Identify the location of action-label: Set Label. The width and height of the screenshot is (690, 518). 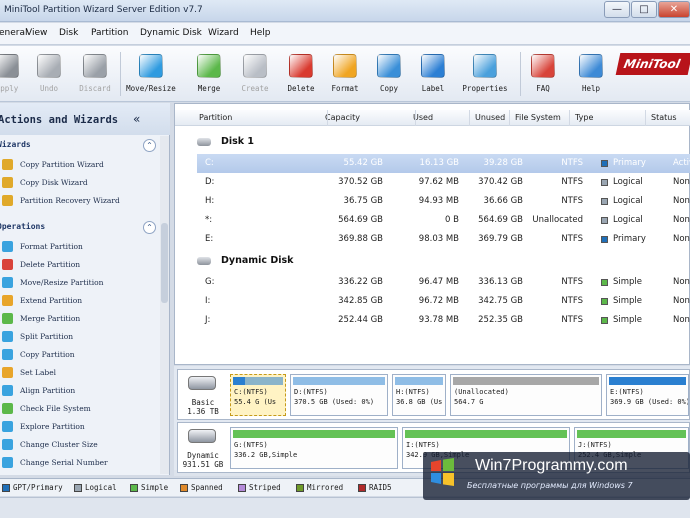
(38, 372).